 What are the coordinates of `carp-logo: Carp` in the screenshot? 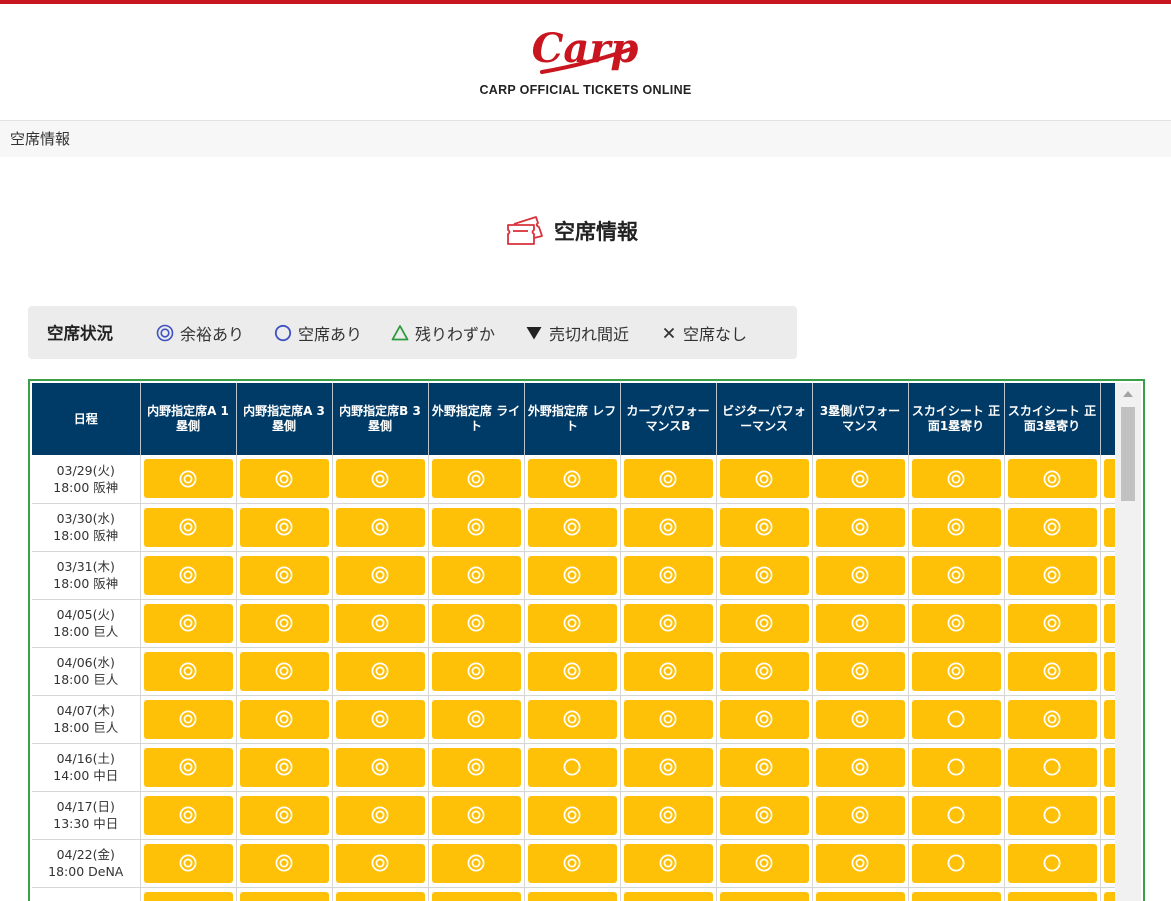 It's located at (585, 51).